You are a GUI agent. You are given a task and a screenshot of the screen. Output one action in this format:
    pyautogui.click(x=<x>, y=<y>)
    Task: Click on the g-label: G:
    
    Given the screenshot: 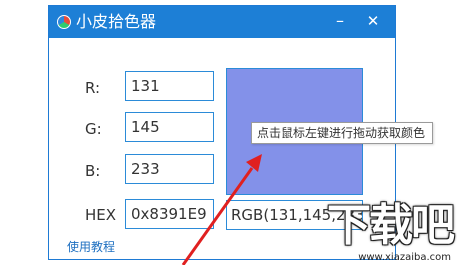 What is the action you would take?
    pyautogui.click(x=93, y=129)
    